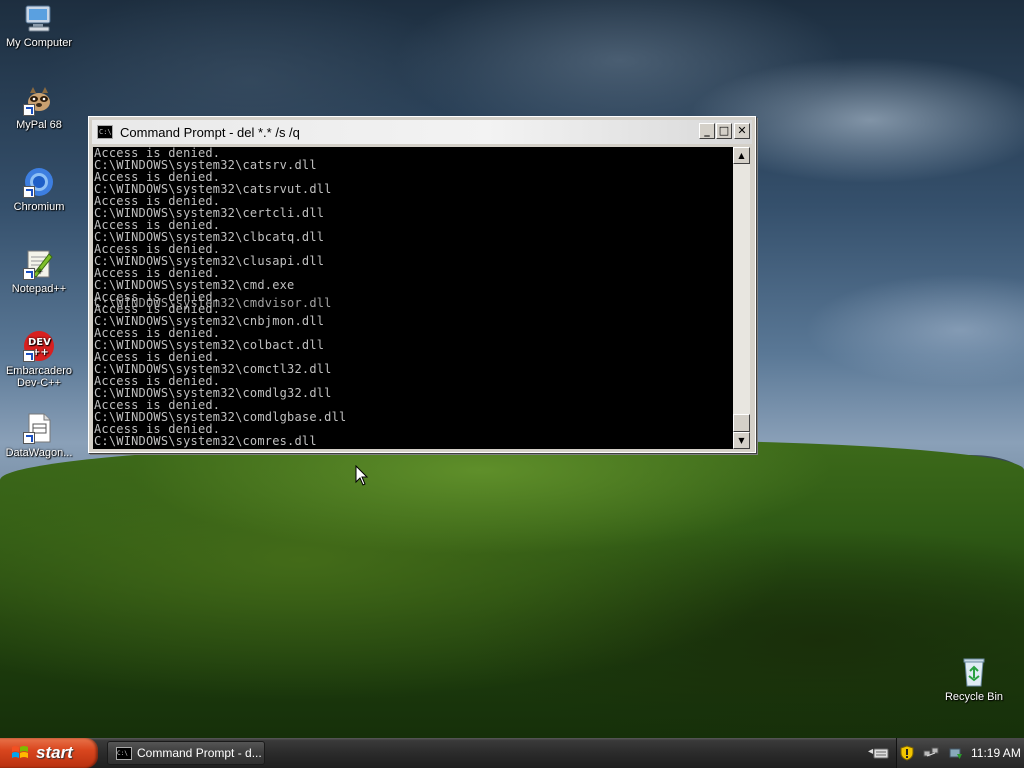  I want to click on console-line: C:\WINDOWS\system32\comres.dll, so click(205, 441).